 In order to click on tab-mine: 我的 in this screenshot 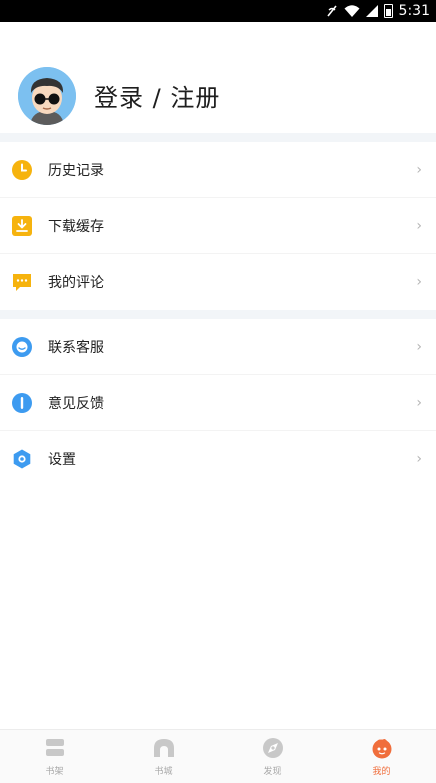, I will do `click(381, 756)`.